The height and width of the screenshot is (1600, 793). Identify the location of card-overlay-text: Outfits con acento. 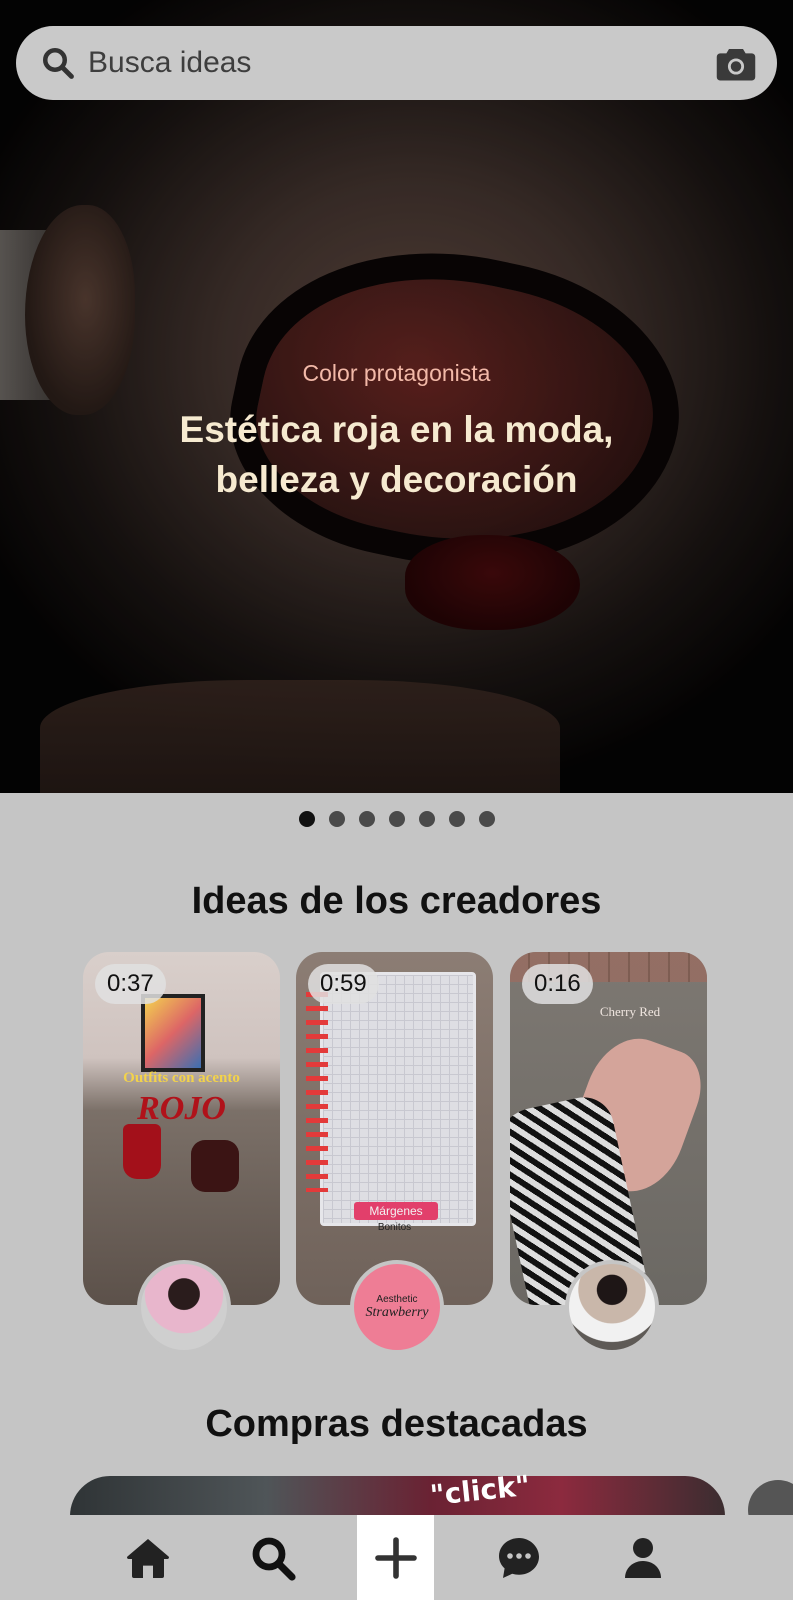
(181, 1078).